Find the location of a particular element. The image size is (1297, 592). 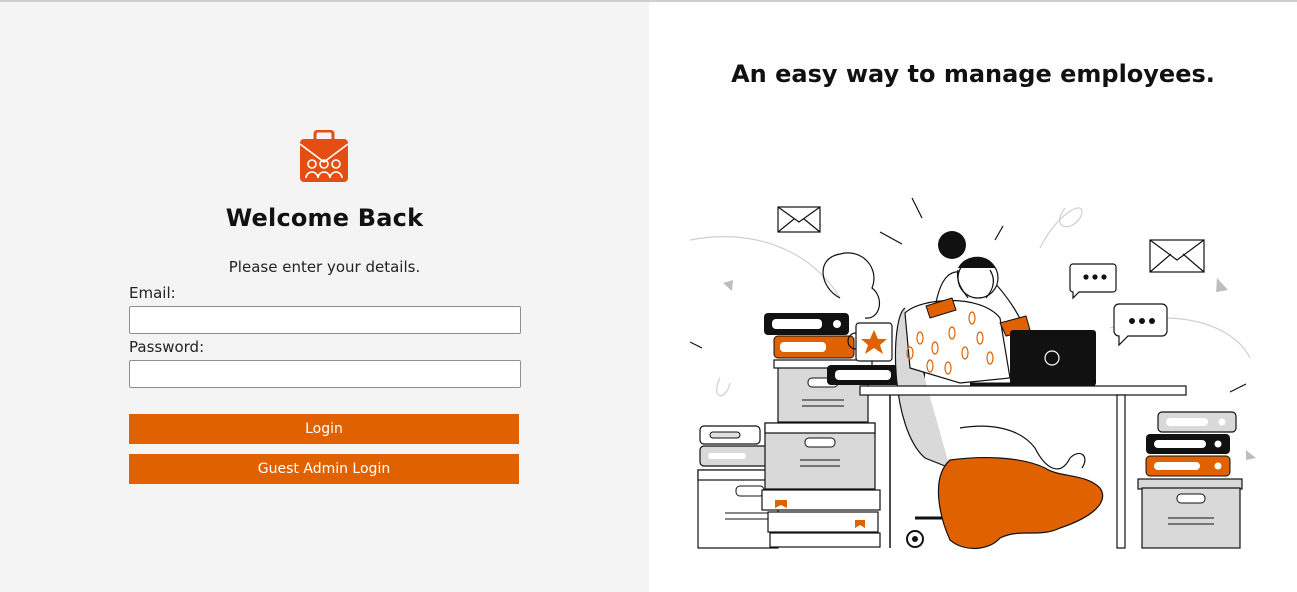

password-label: Password: is located at coordinates (167, 347).